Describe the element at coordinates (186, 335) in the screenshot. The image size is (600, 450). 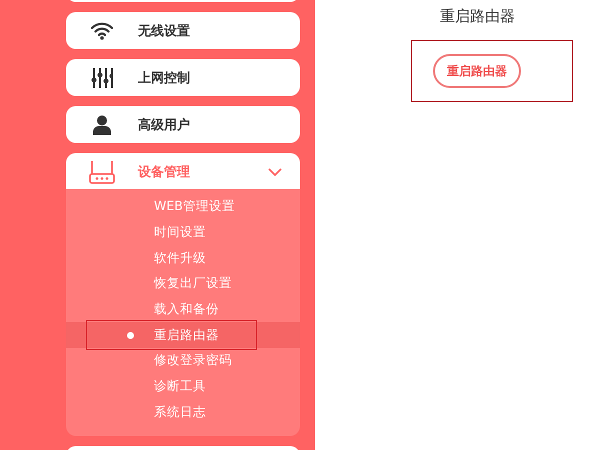
I see `submenu-item: 重启路由器` at that location.